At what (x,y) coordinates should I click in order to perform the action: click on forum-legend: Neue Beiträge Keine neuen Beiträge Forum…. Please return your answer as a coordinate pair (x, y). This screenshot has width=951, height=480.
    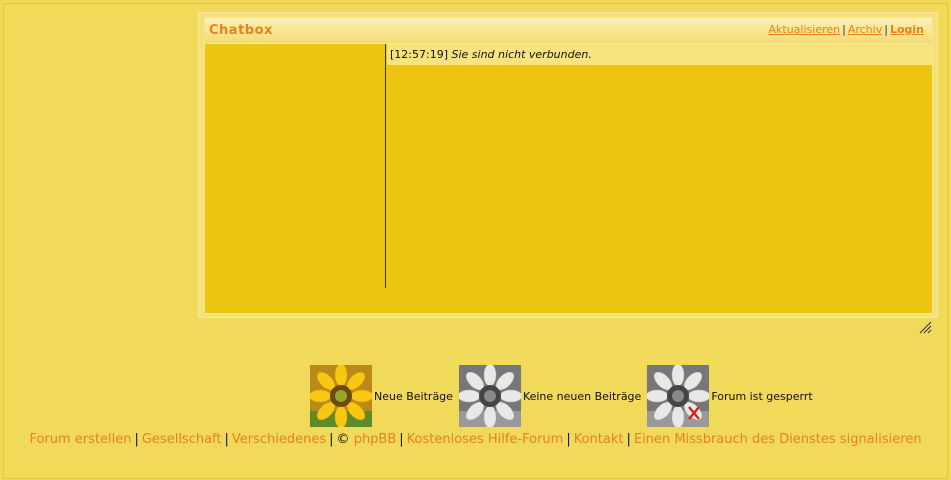
    Looking at the image, I should click on (564, 396).